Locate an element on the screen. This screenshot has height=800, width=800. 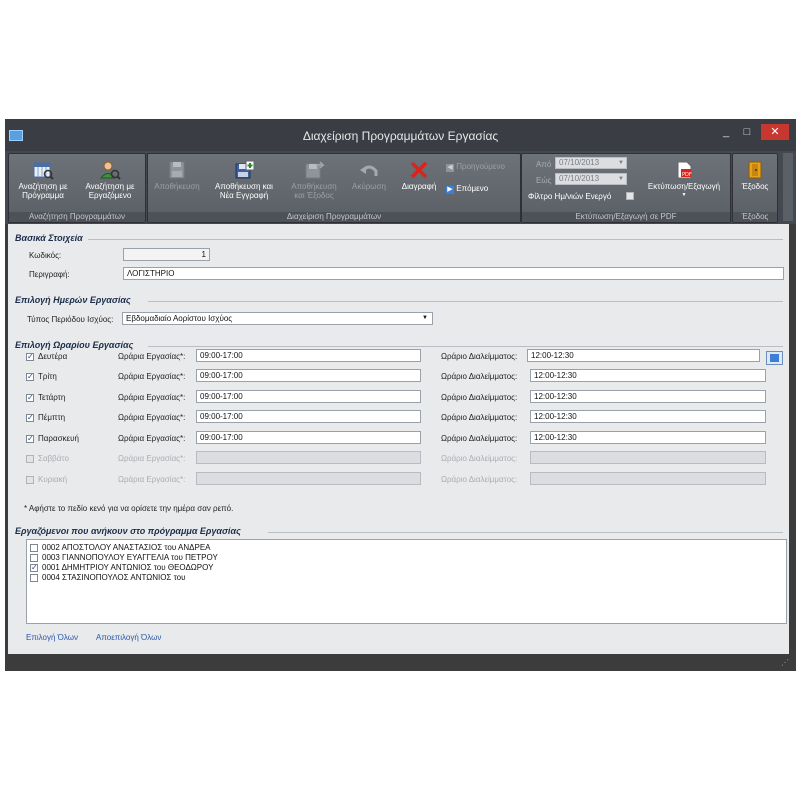
status-bar: ⋰ is located at coordinates (400, 662).